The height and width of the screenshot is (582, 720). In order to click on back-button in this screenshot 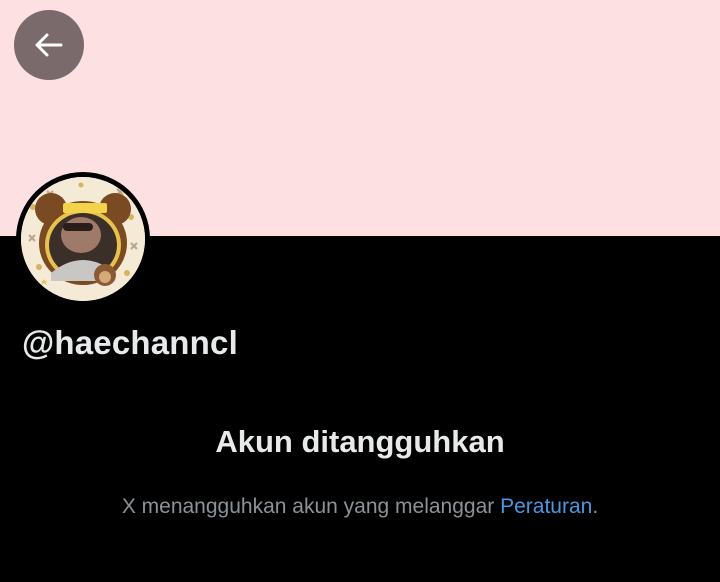, I will do `click(49, 45)`.